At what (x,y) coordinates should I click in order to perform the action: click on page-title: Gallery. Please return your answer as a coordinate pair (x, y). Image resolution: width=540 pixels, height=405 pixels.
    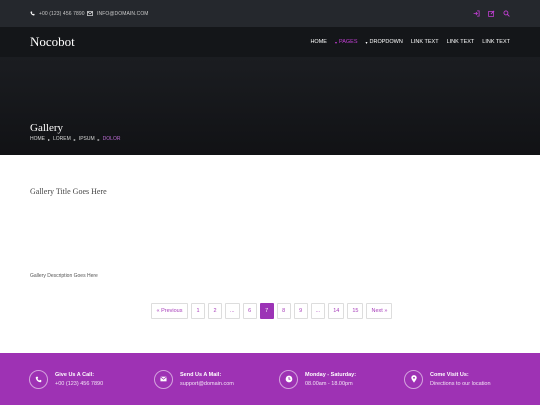
    Looking at the image, I should click on (46, 128).